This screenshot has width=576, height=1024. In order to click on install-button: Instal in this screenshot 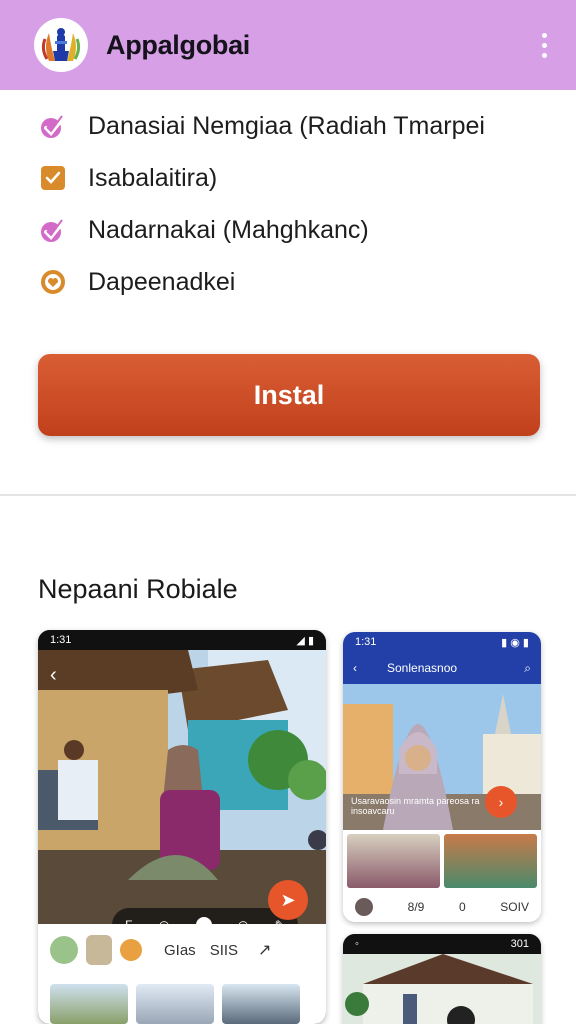, I will do `click(289, 395)`.